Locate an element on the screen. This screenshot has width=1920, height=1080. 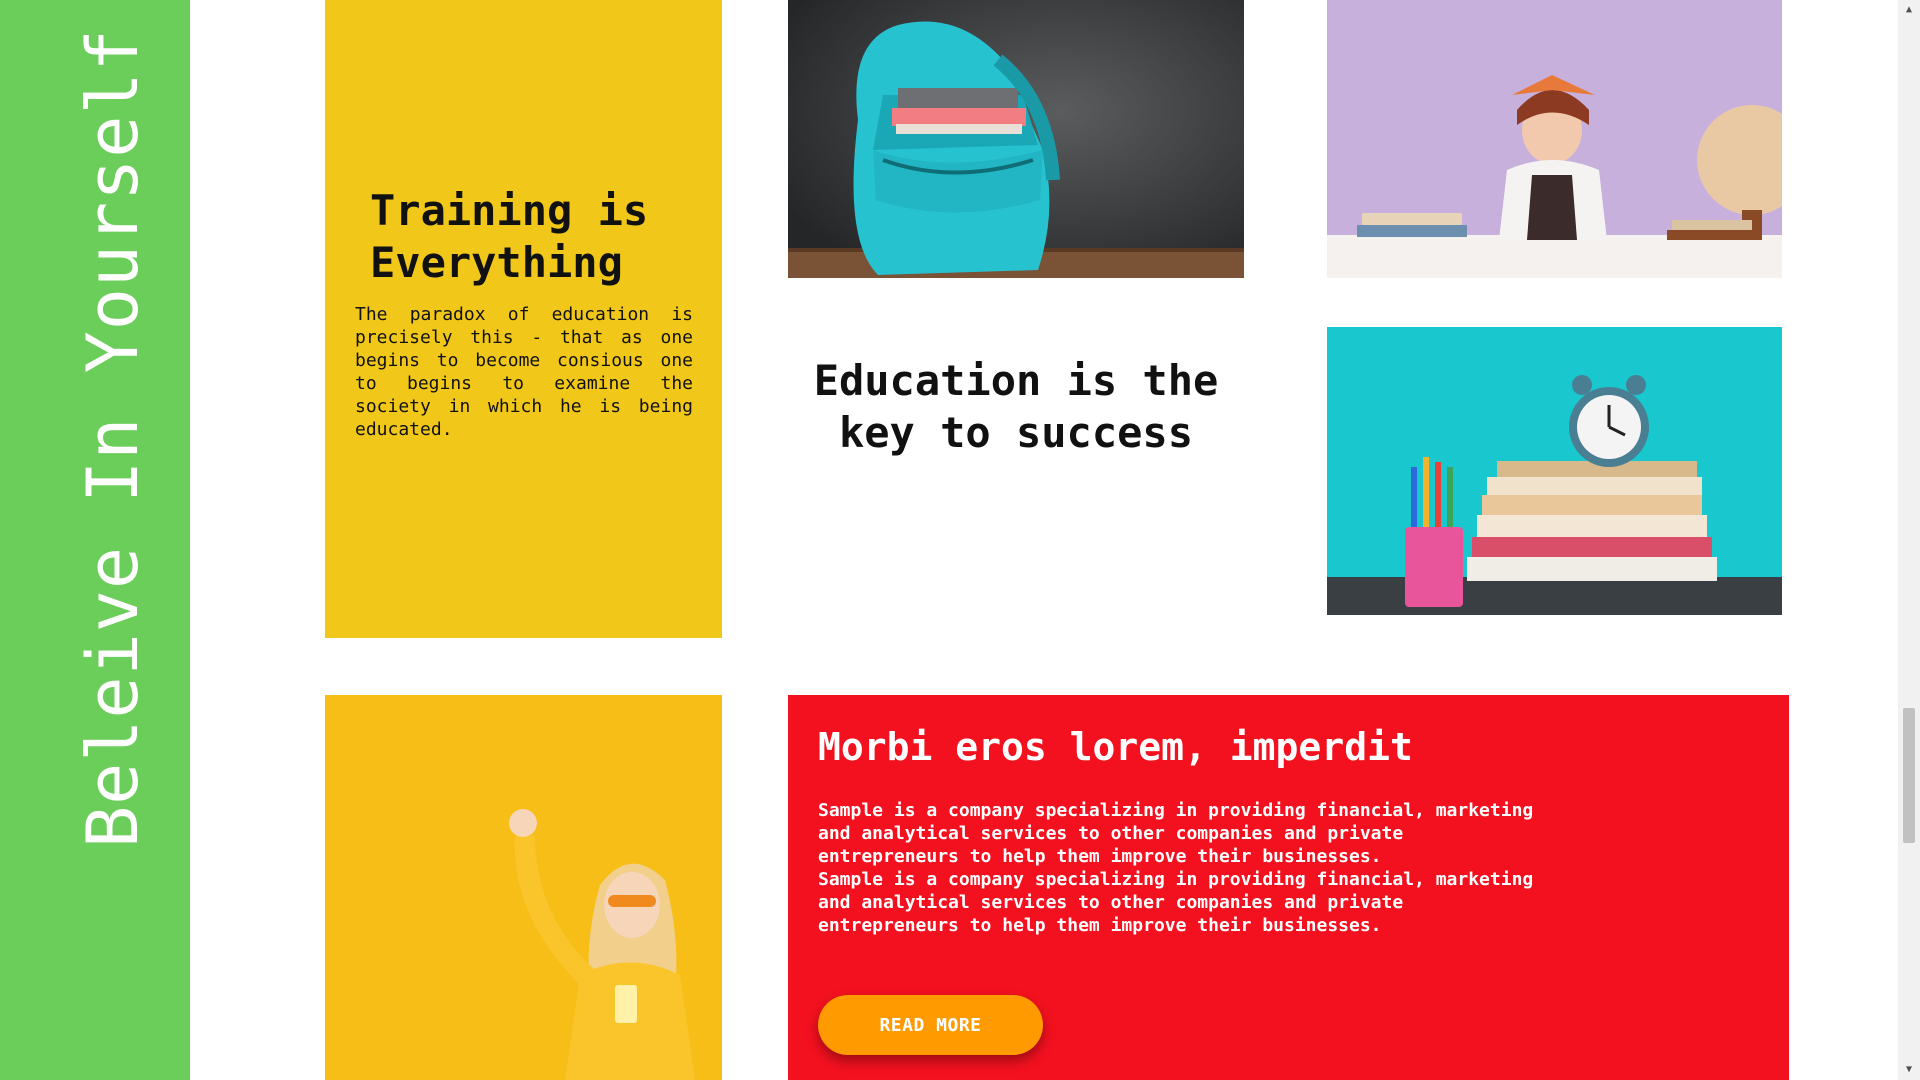
read-more-button: READ MORE is located at coordinates (930, 1025).